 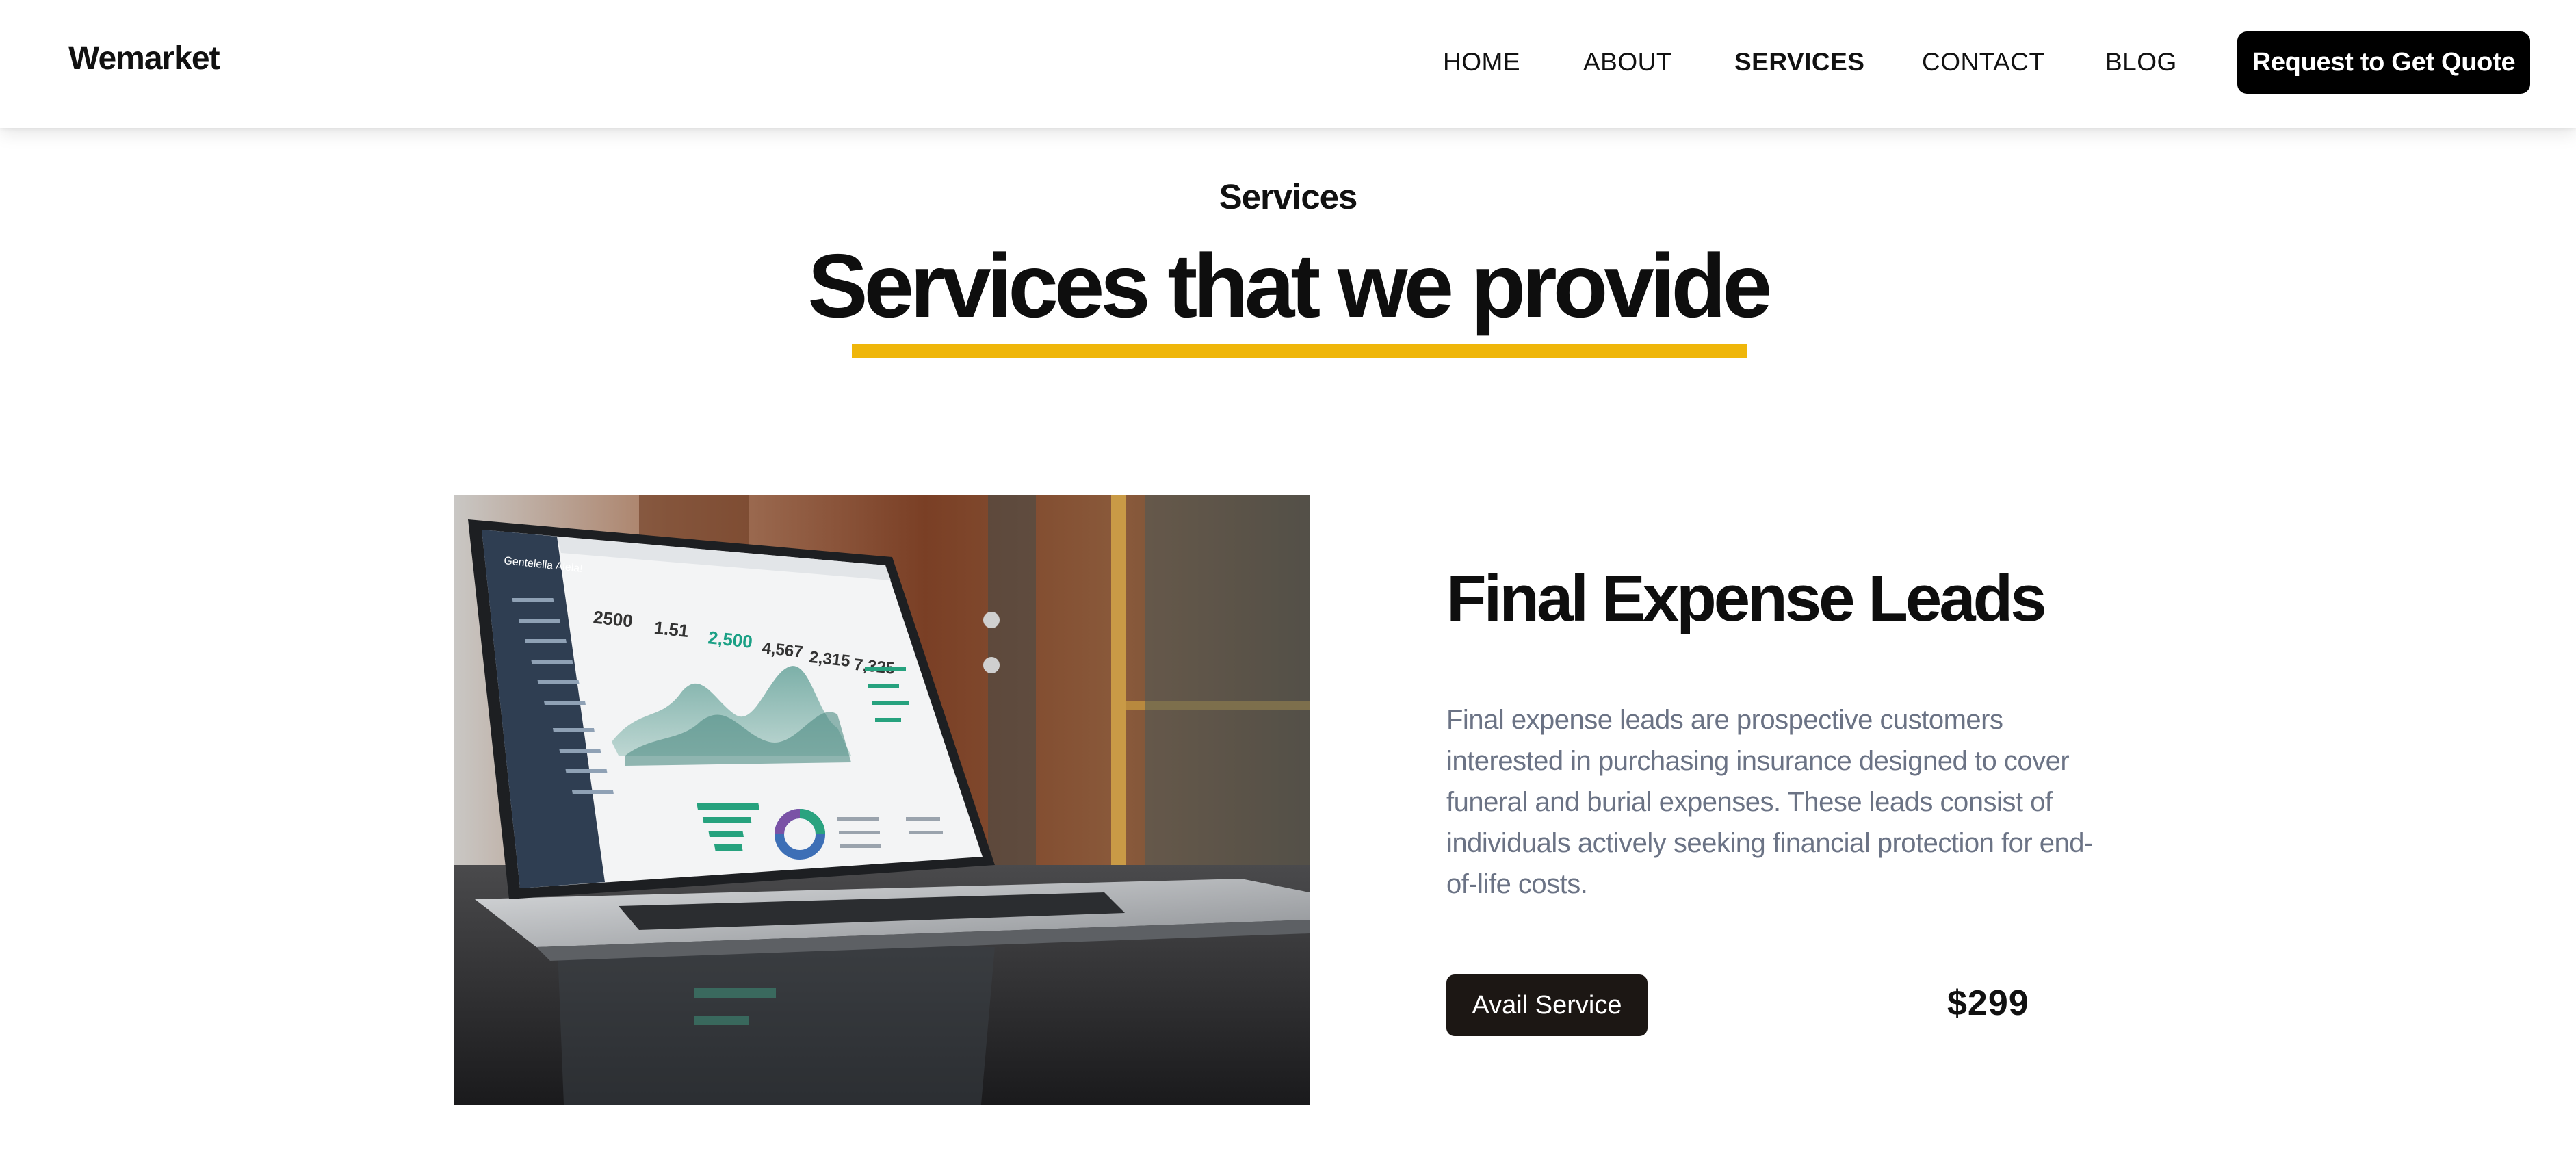 I want to click on nav-services: SERVICES, so click(x=1799, y=62).